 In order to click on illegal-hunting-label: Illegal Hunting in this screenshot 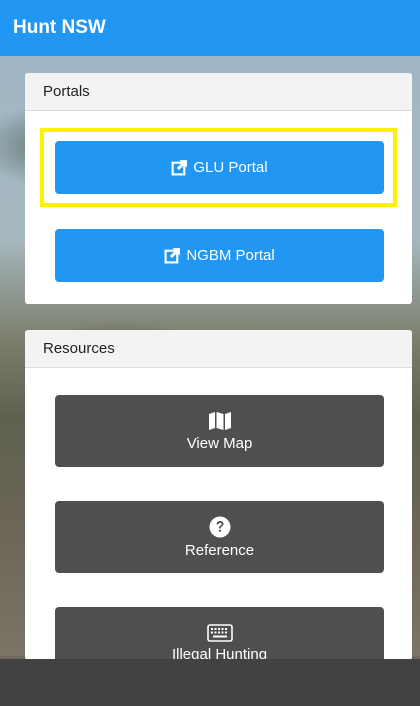, I will do `click(219, 653)`.